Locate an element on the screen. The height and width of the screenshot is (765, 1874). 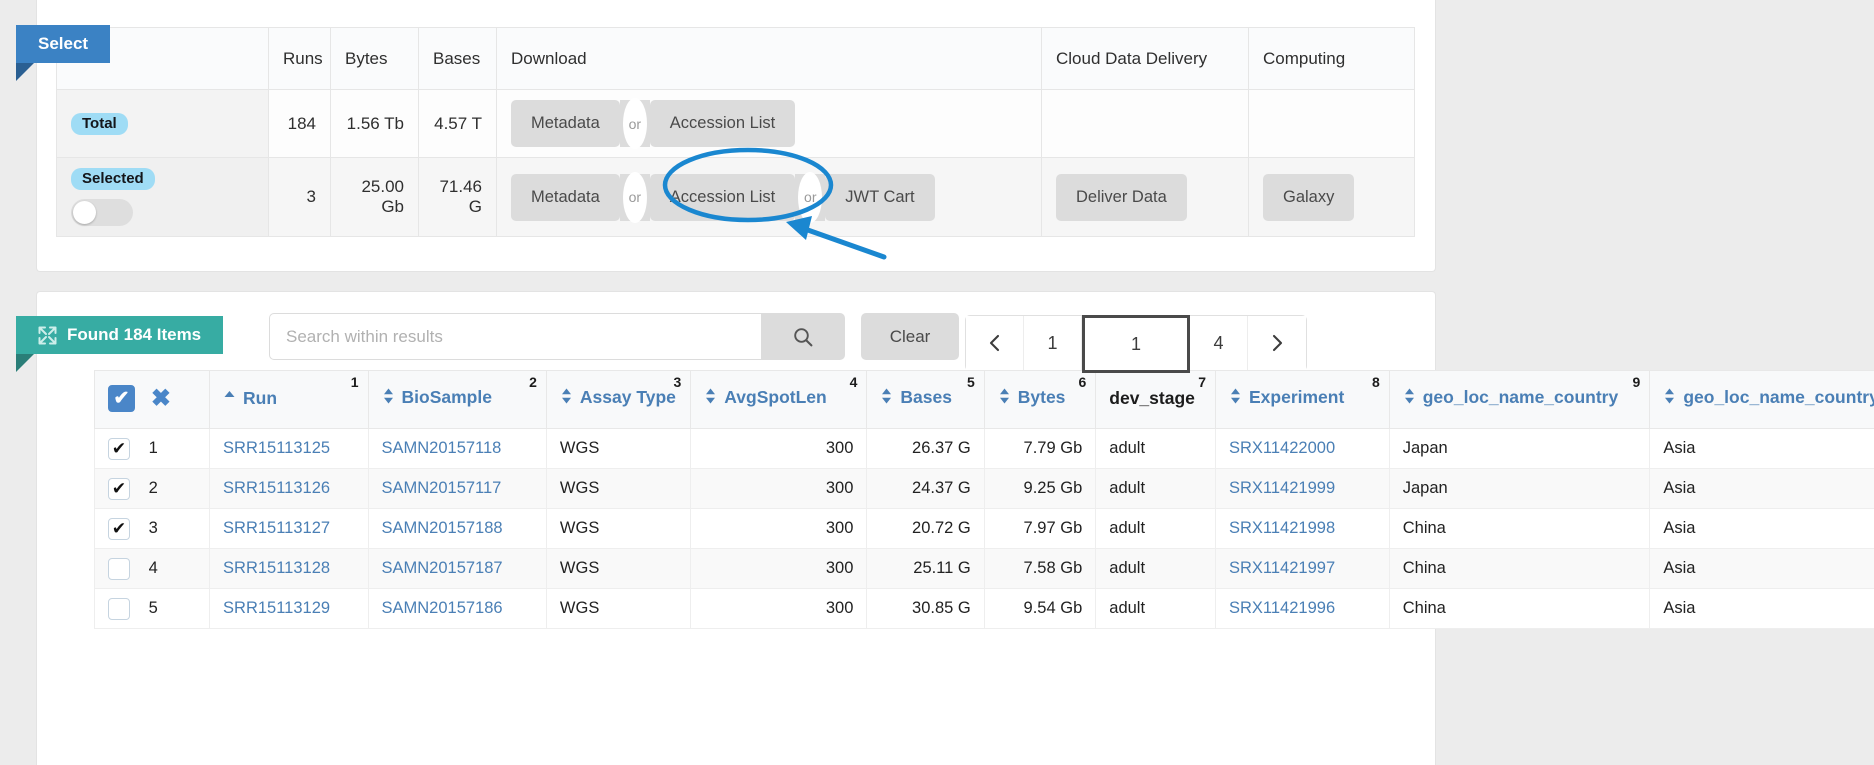
total-runs: 184 is located at coordinates (299, 123).